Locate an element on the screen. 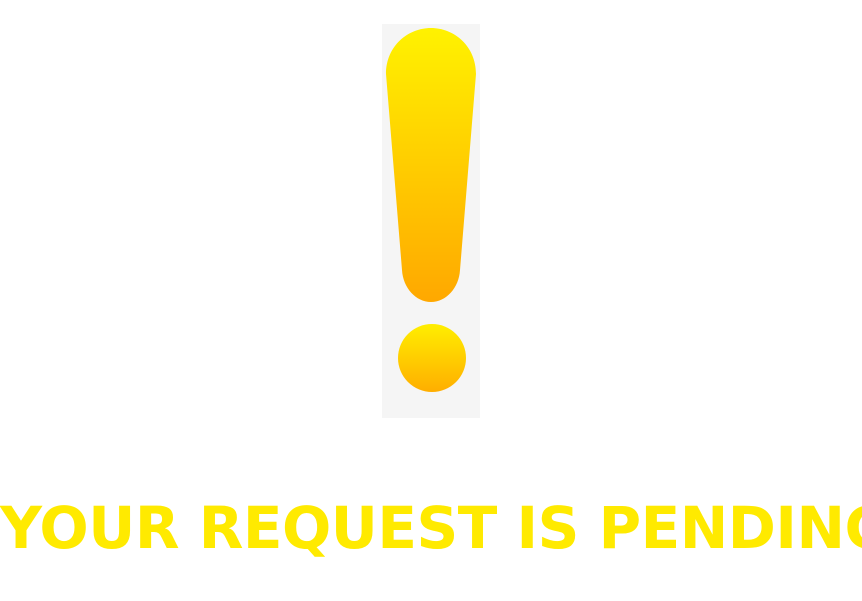 Image resolution: width=862 pixels, height=601 pixels. exclamation-dot is located at coordinates (432, 358).